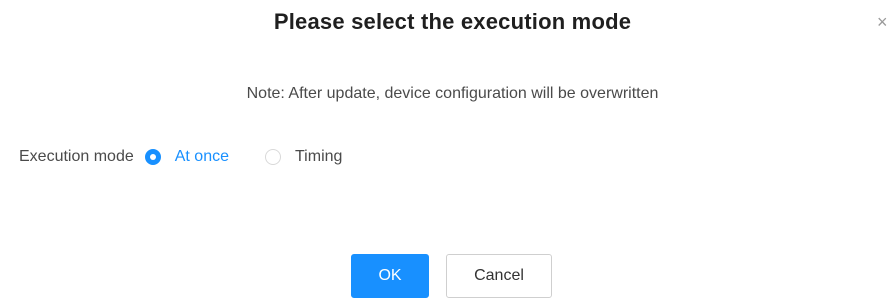 The height and width of the screenshot is (298, 890). I want to click on radio-timing, so click(273, 157).